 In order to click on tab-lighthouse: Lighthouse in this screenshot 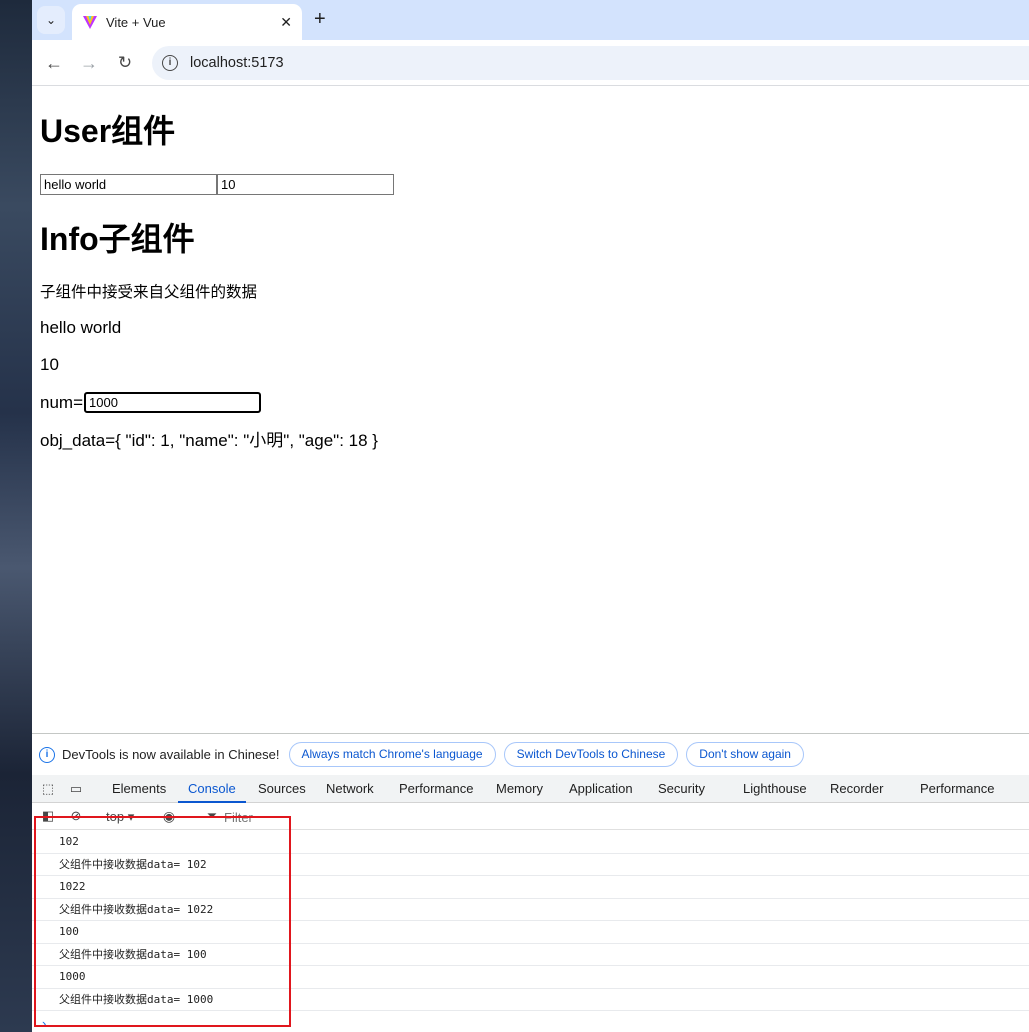, I will do `click(775, 789)`.